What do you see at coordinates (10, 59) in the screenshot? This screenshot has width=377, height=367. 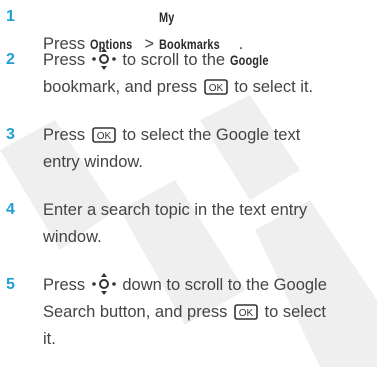 I see `step-number: 2` at bounding box center [10, 59].